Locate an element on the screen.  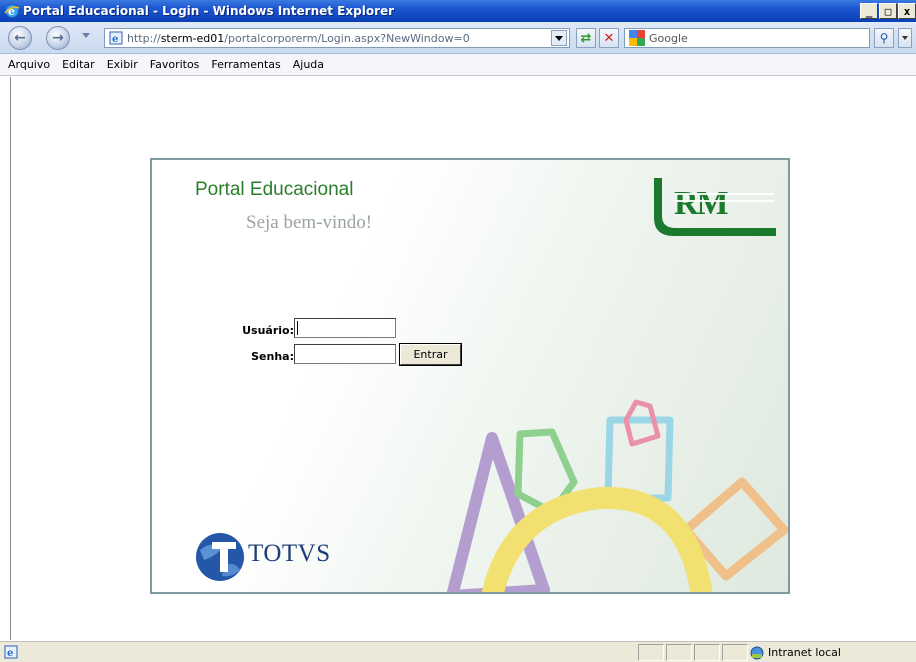
password-field is located at coordinates (345, 354).